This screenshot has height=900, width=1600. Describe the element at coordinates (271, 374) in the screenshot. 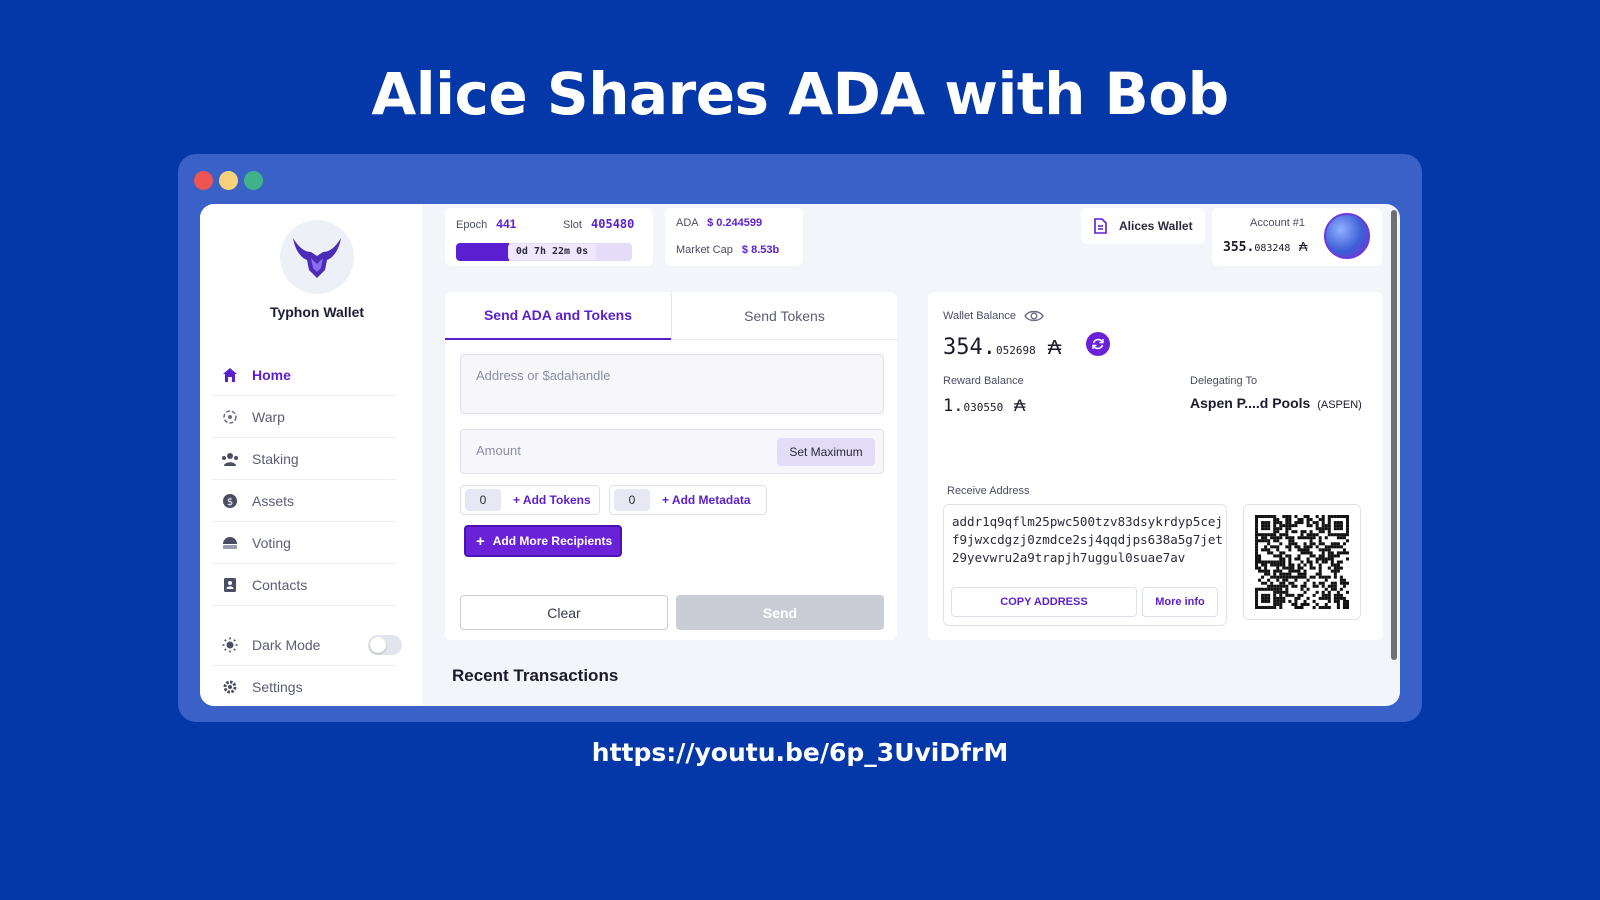

I see `sidebar-item-label: Home` at that location.